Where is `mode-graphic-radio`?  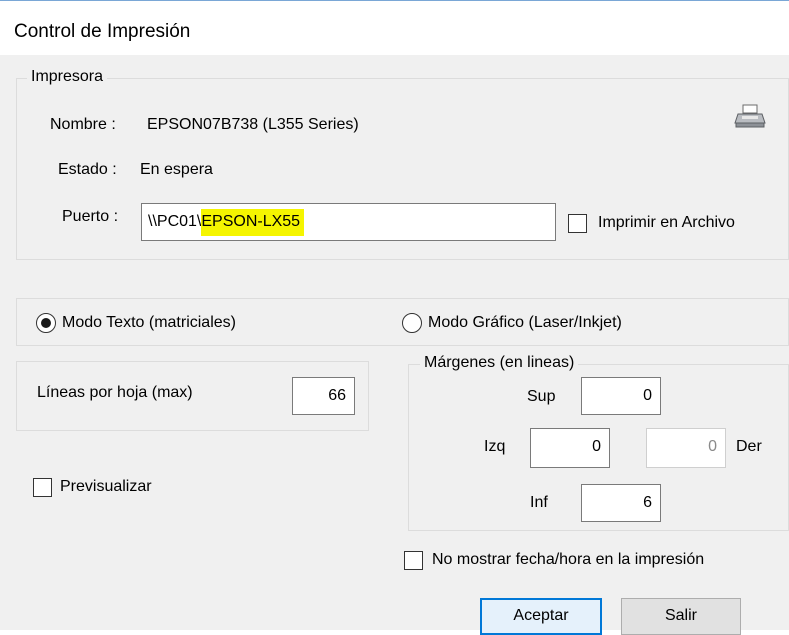 mode-graphic-radio is located at coordinates (412, 323).